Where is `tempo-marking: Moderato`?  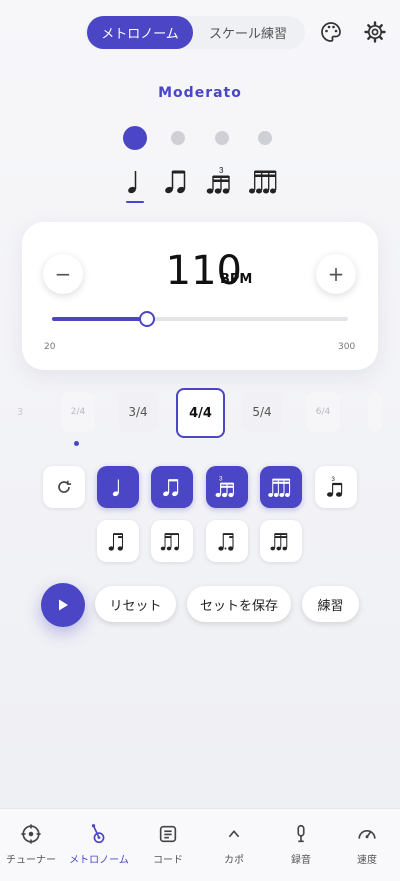
tempo-marking: Moderato is located at coordinates (200, 93).